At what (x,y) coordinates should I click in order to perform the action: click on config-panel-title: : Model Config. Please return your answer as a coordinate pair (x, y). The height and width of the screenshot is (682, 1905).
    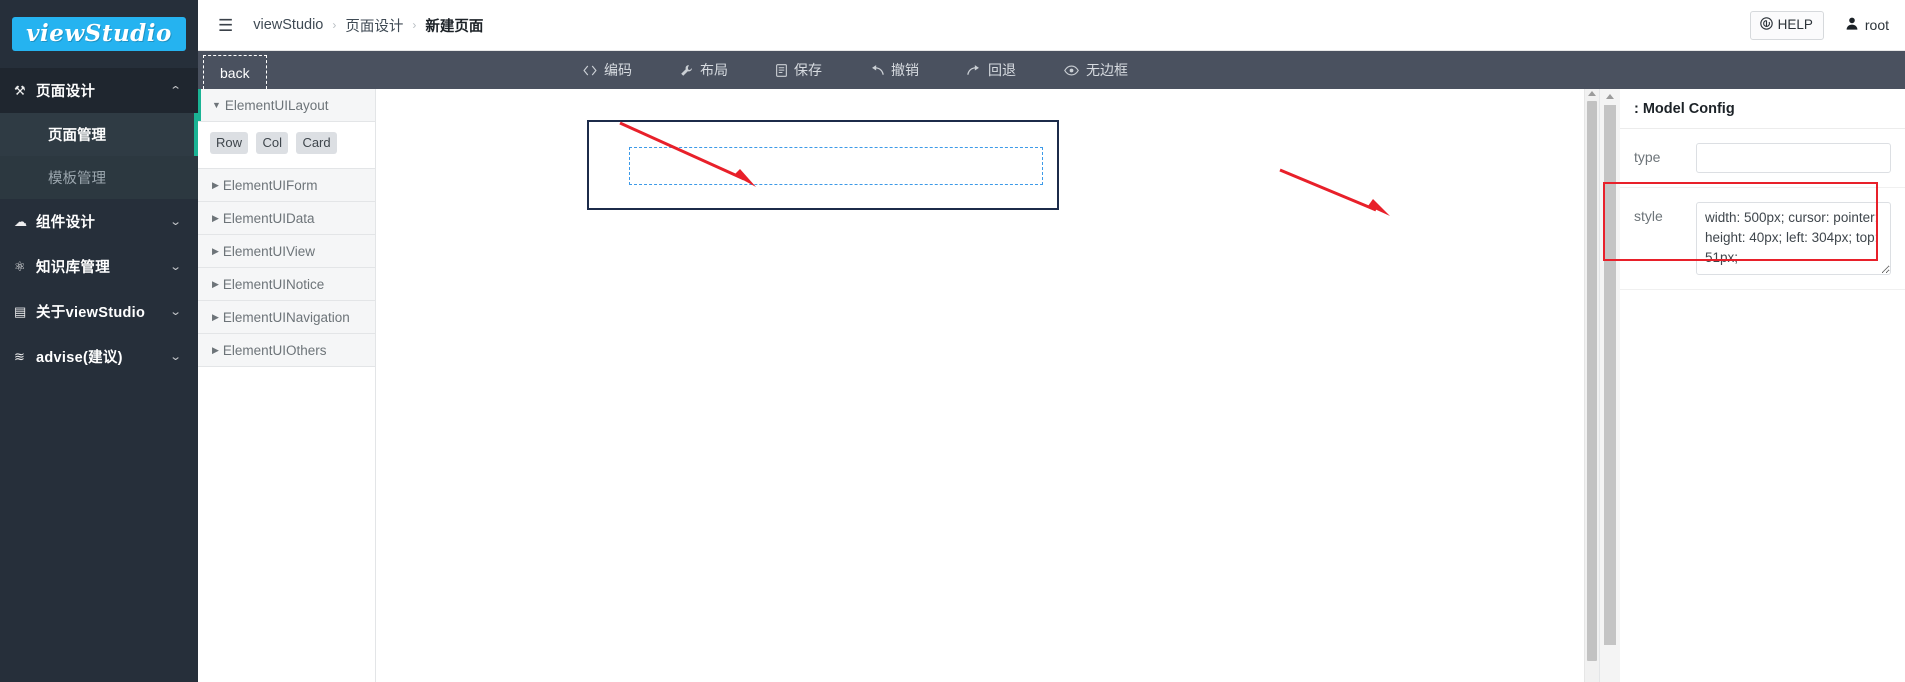
    Looking at the image, I should click on (1762, 109).